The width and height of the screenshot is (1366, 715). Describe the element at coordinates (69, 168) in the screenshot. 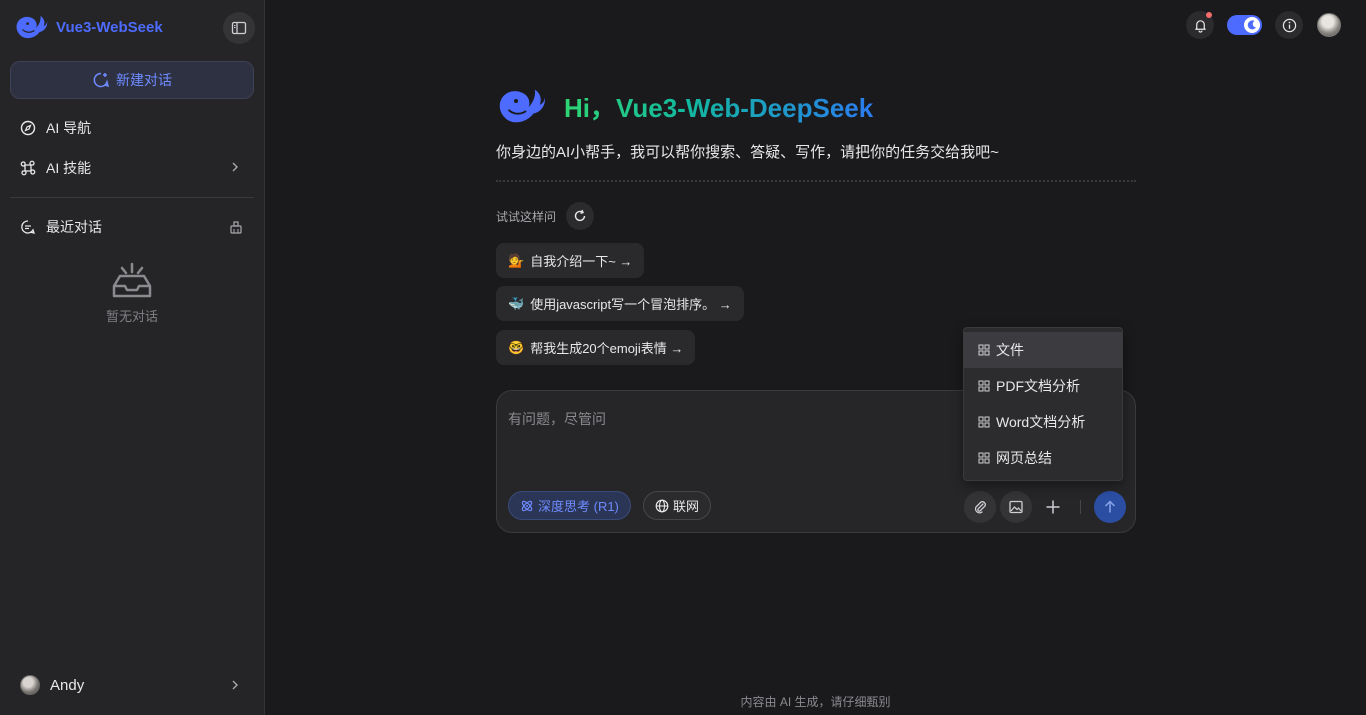

I see `sidebar-item-label: AI 技能` at that location.